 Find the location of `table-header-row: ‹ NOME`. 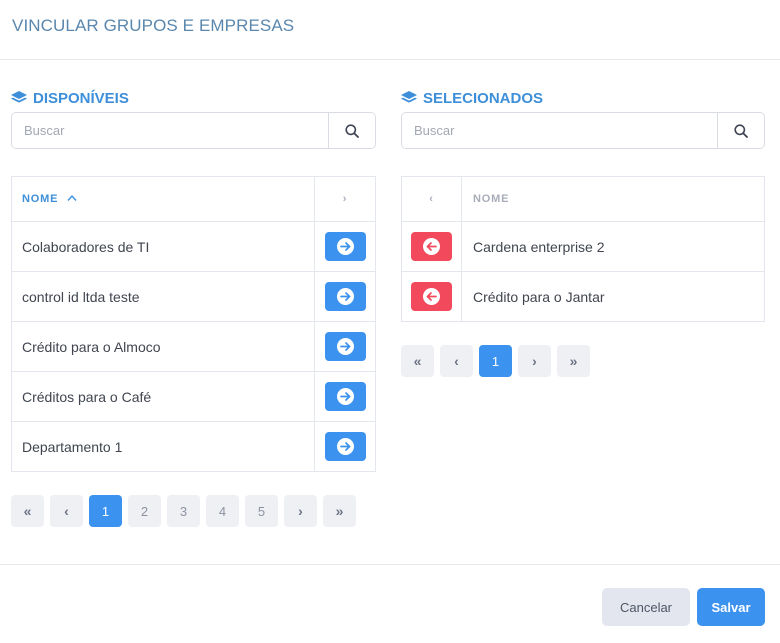

table-header-row: ‹ NOME is located at coordinates (583, 199).